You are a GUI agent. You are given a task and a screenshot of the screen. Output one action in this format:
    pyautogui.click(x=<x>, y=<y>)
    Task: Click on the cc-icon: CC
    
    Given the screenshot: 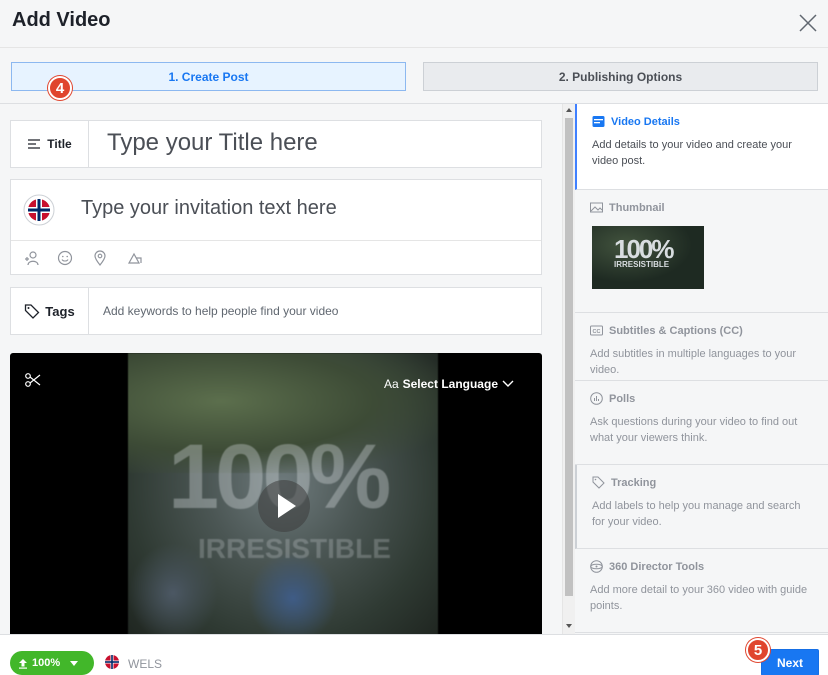 What is the action you would take?
    pyautogui.click(x=596, y=330)
    